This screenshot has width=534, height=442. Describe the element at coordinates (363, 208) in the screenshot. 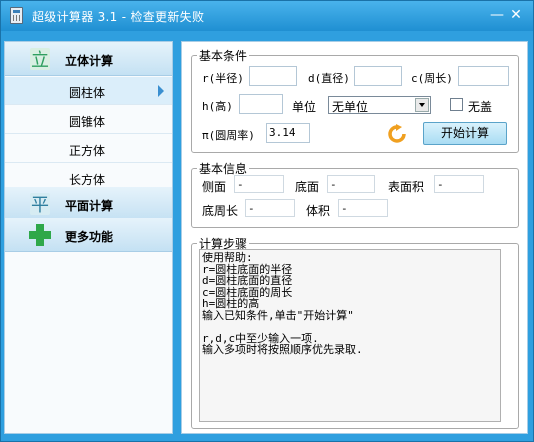

I see `volume-value: -` at that location.